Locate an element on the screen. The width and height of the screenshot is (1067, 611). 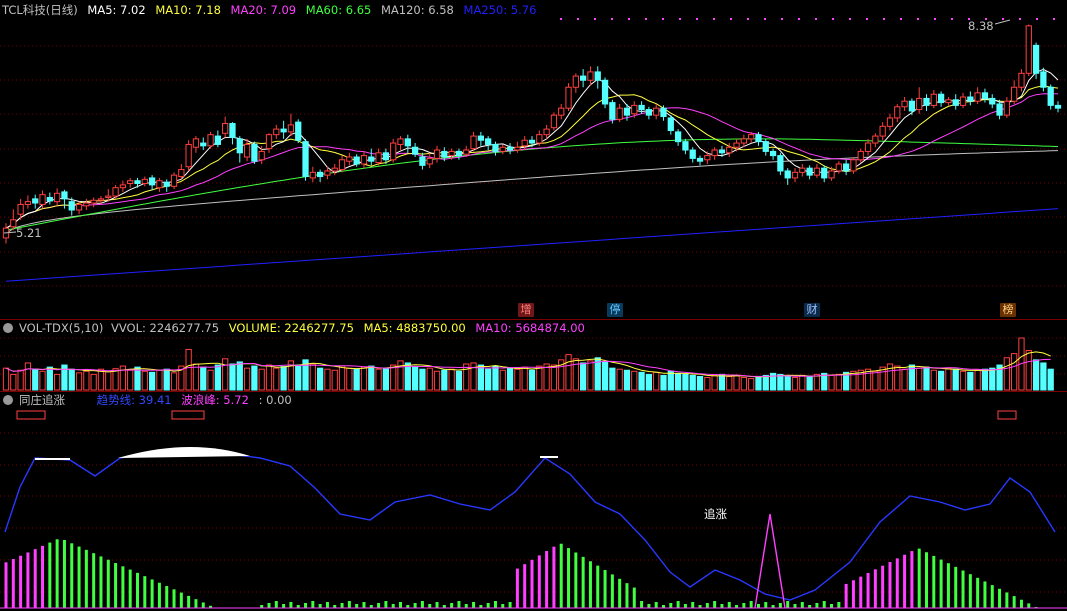
ma60-label: MA60: 6.65 is located at coordinates (338, 10).